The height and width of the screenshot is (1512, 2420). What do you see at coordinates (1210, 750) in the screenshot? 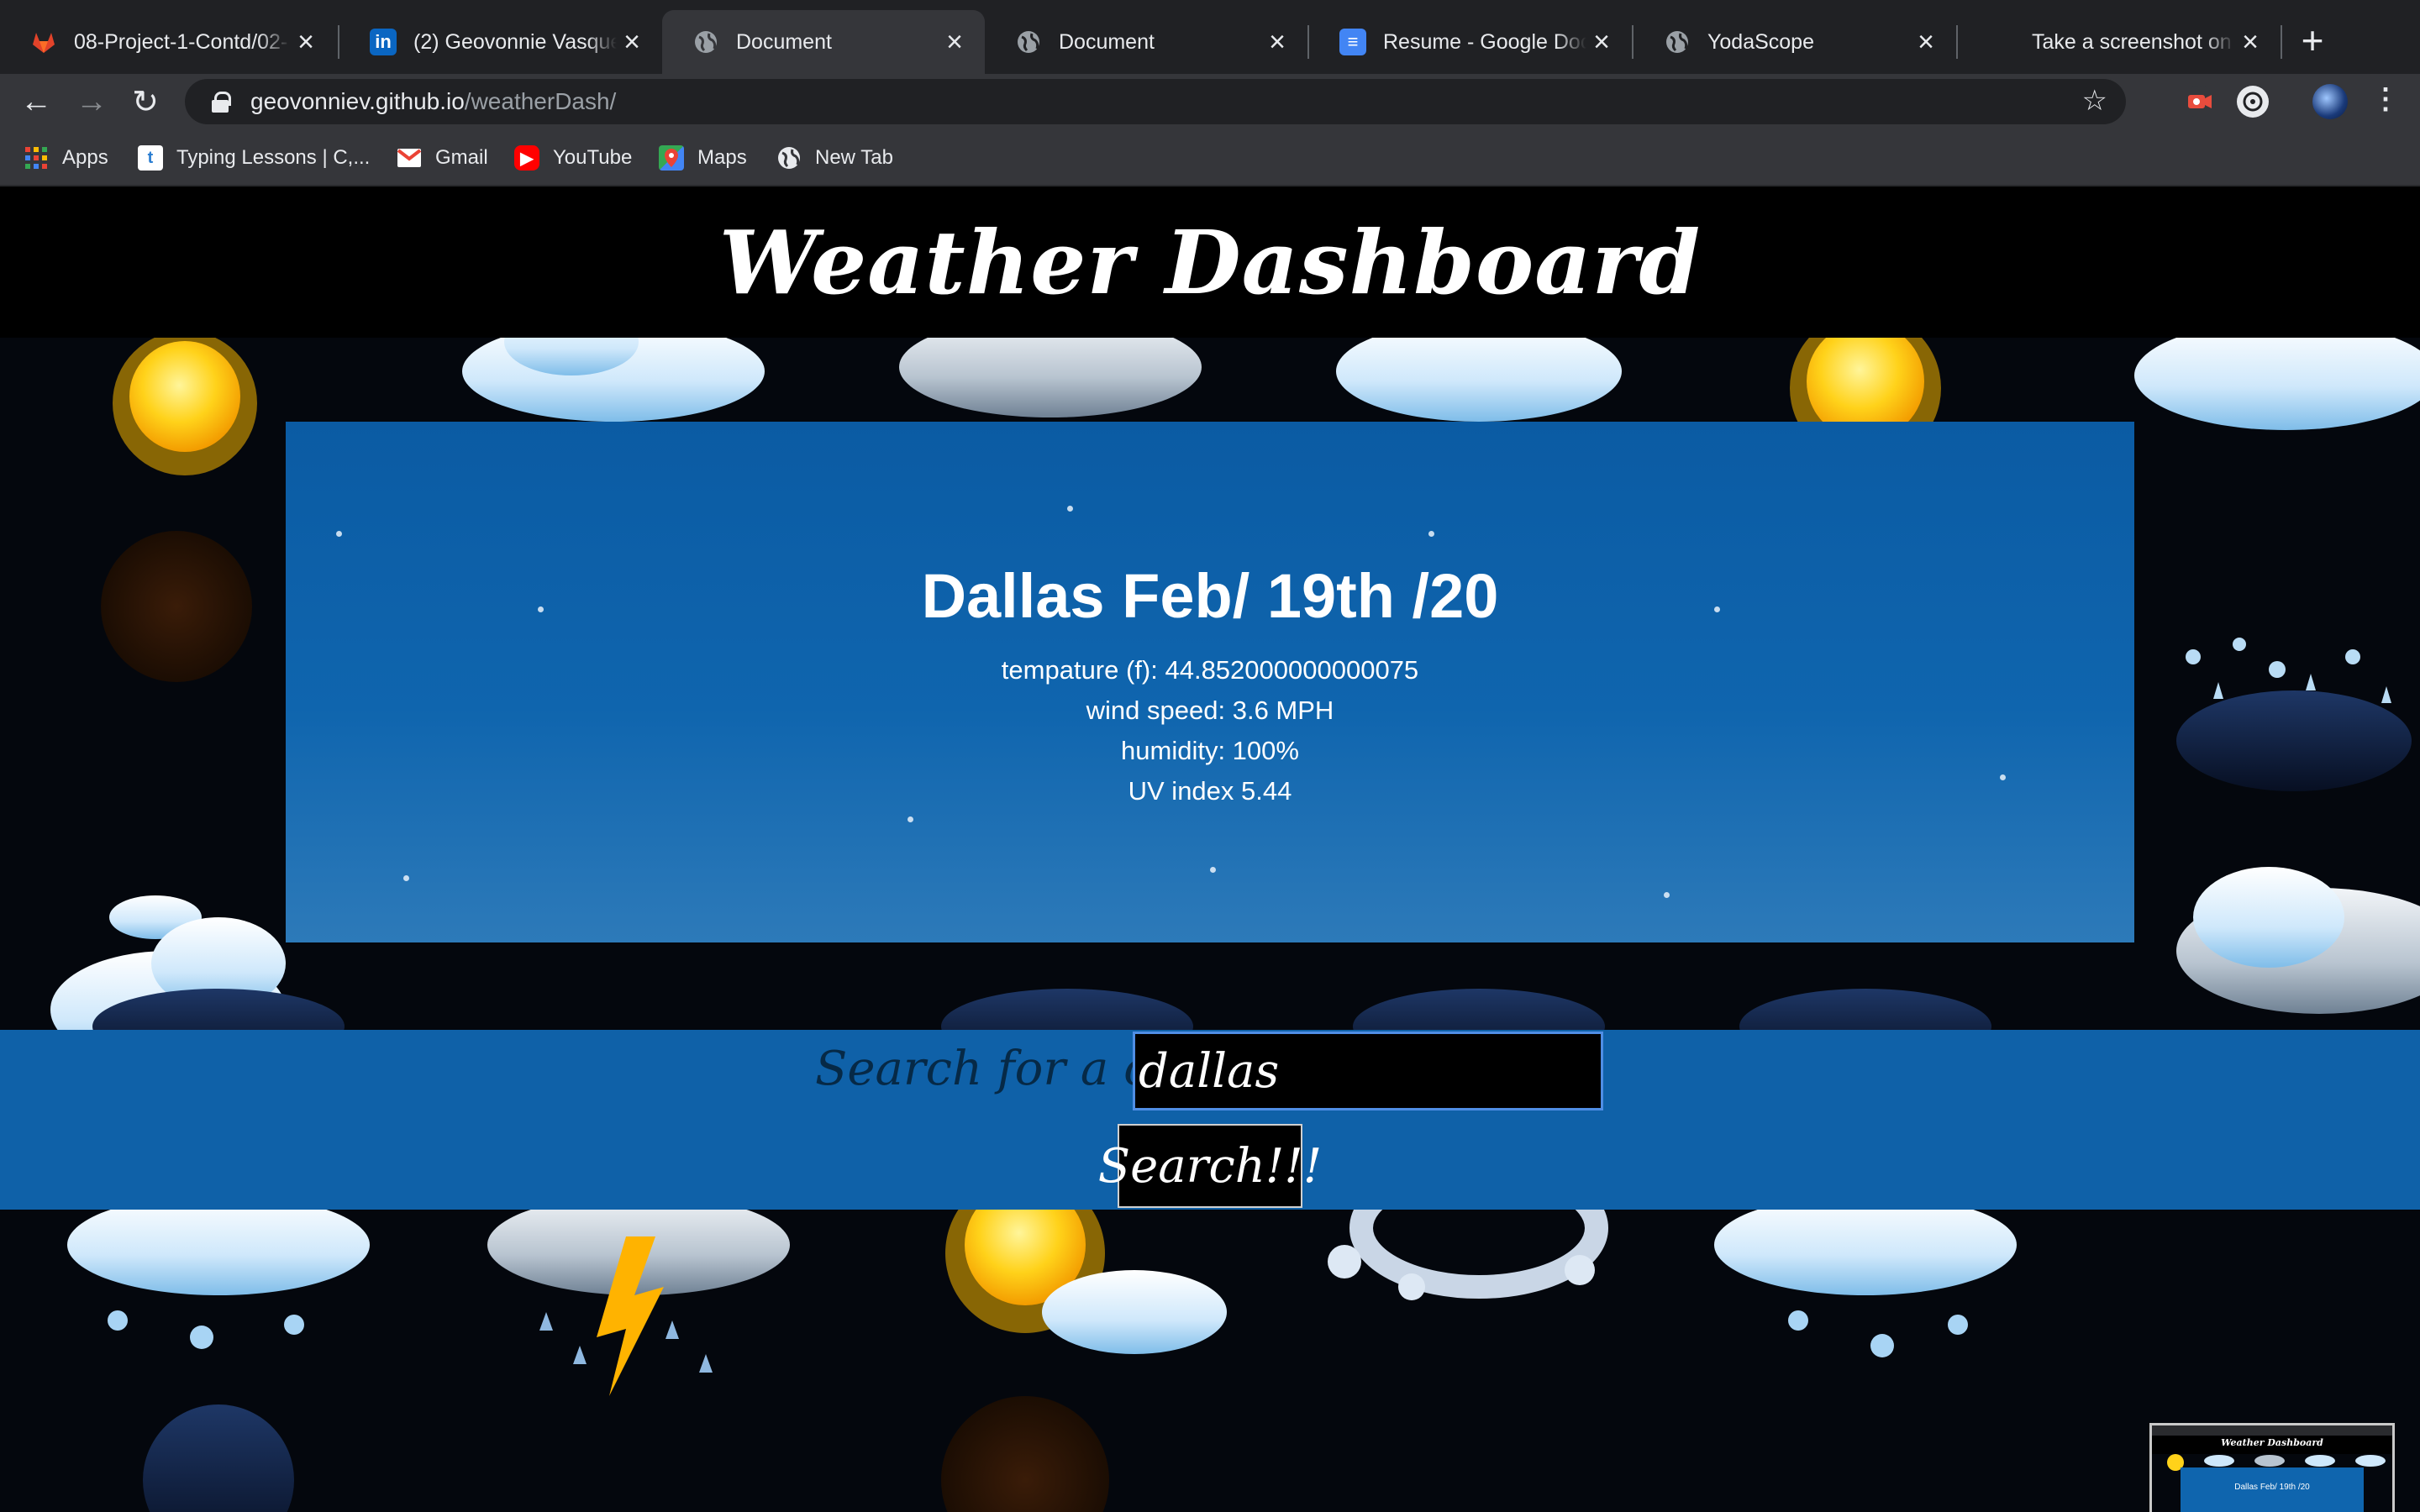
I see `humidity-text: humidity: 100%` at bounding box center [1210, 750].